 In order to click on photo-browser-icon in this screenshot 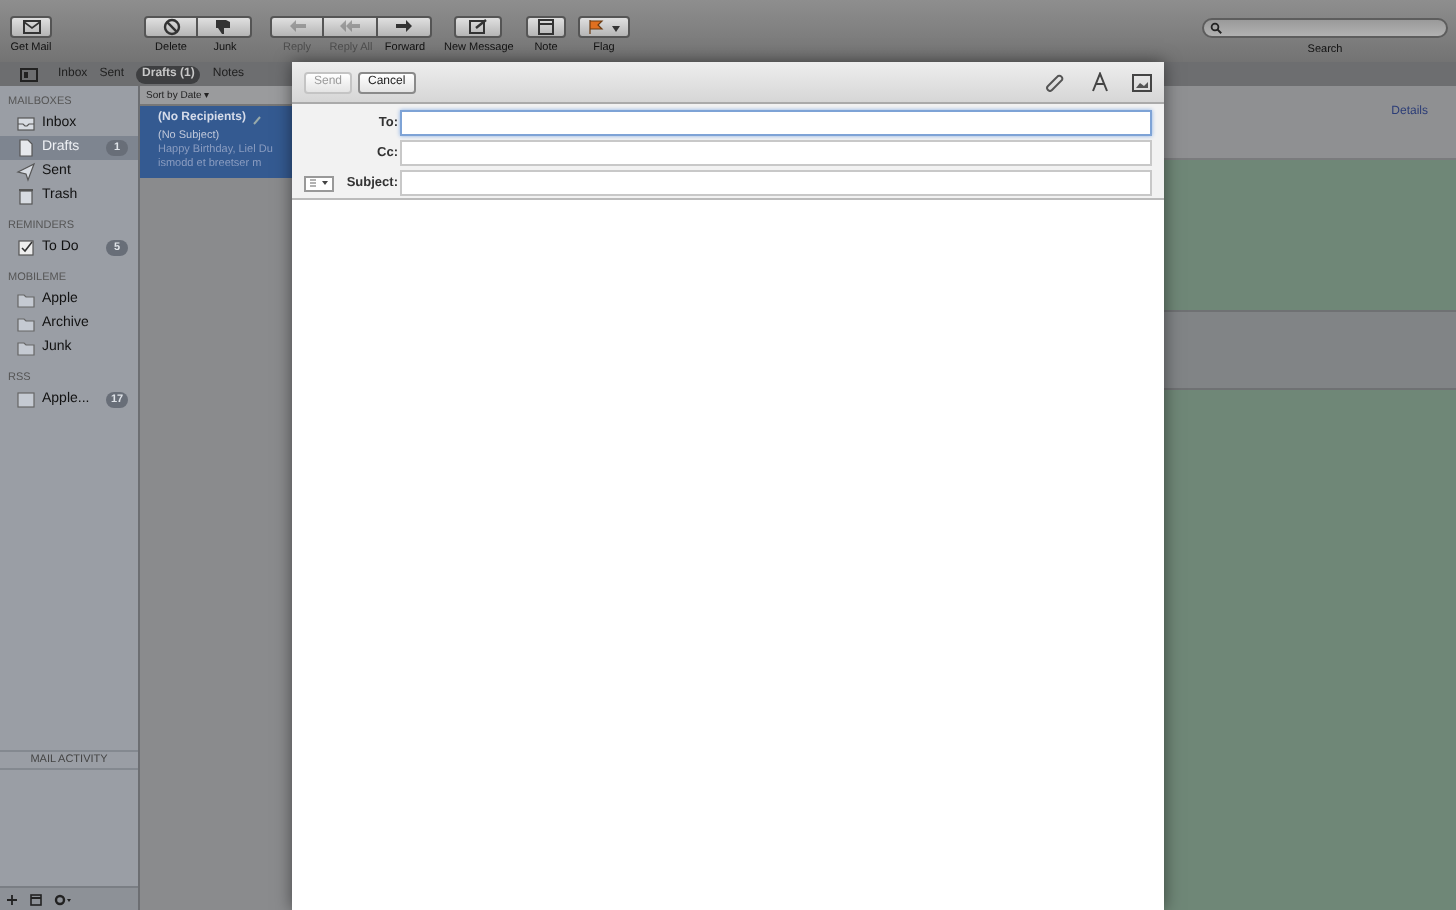, I will do `click(1142, 82)`.